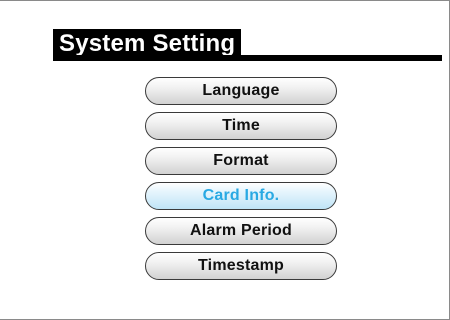 This screenshot has width=450, height=320. I want to click on menu-item-label: Time, so click(241, 125).